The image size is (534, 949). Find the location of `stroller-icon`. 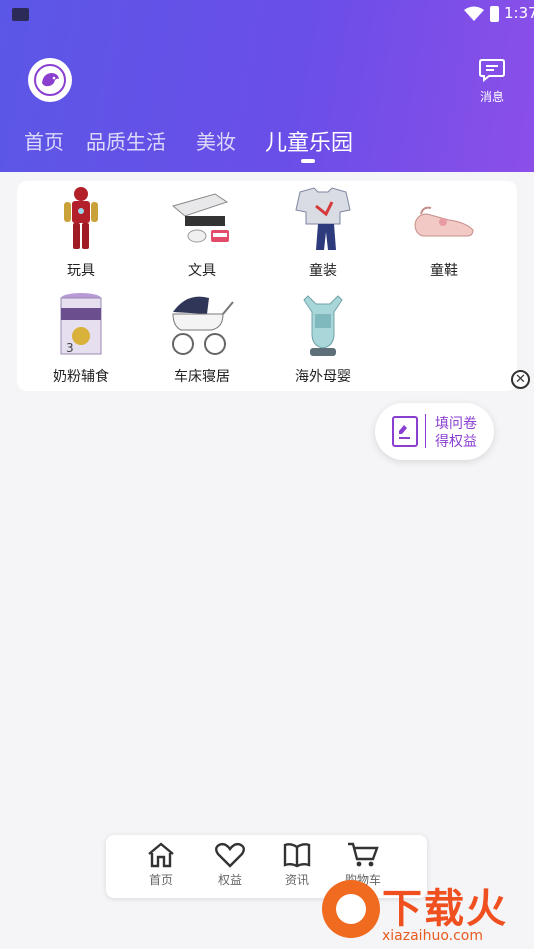

stroller-icon is located at coordinates (202, 325).